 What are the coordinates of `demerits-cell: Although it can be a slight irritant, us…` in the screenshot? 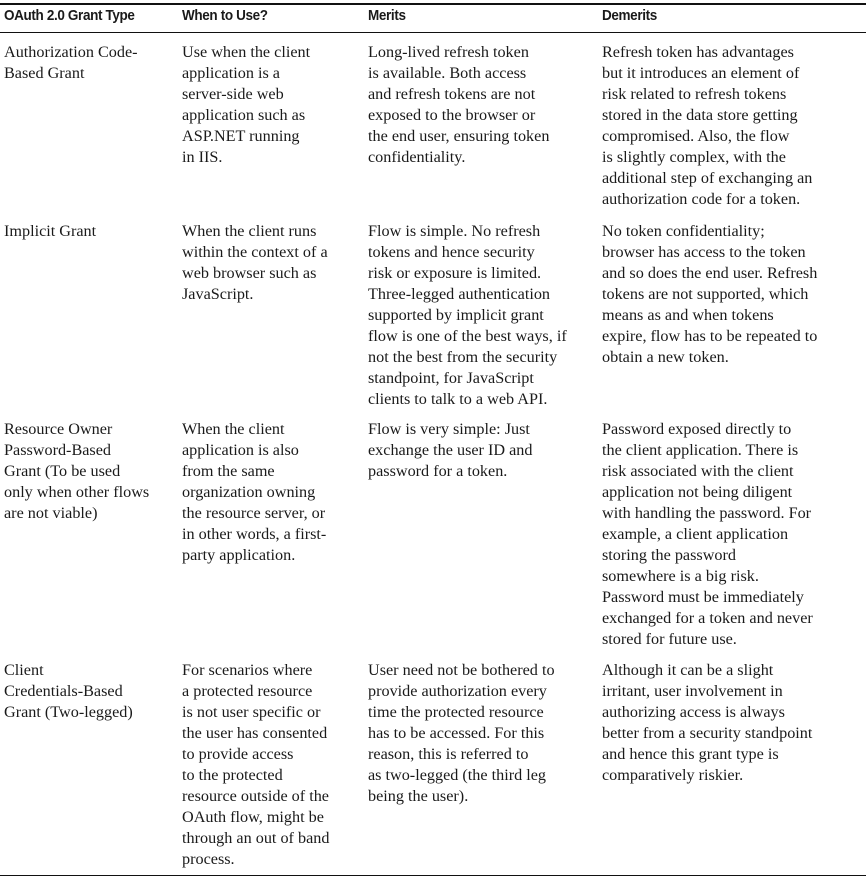 It's located at (707, 722).